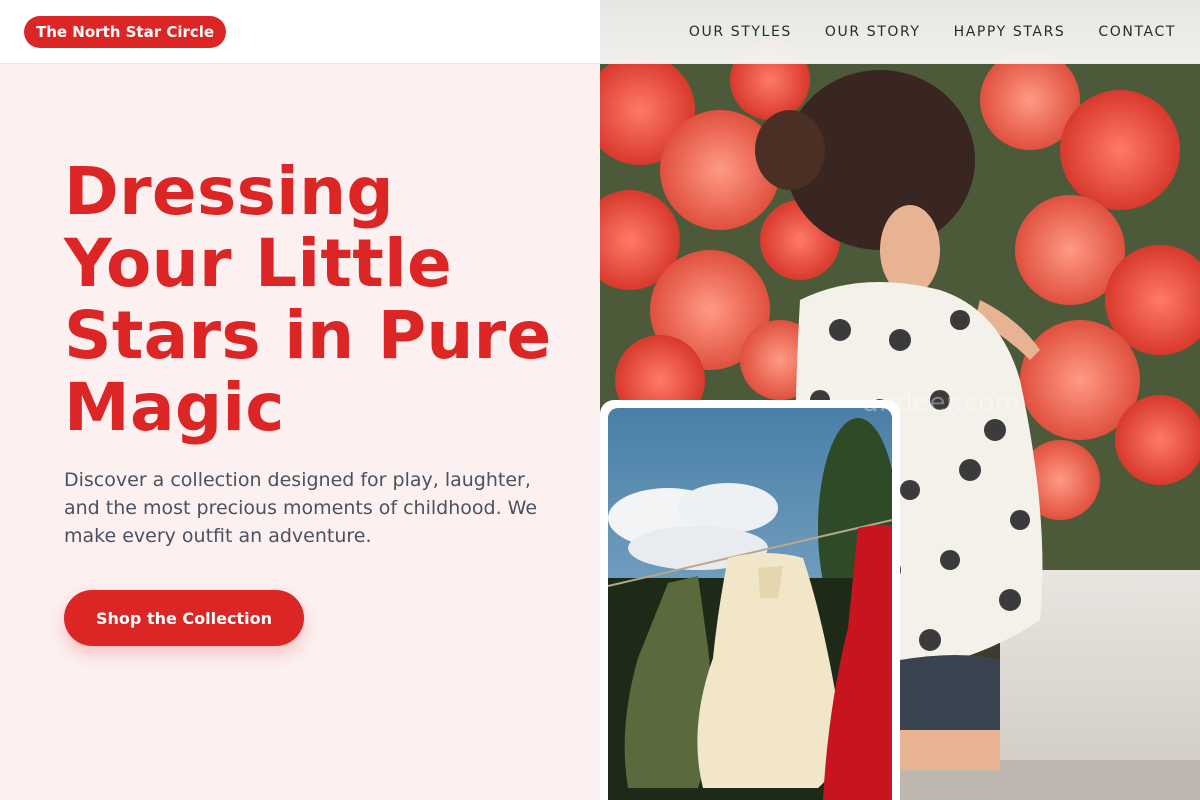 This screenshot has height=800, width=1200. What do you see at coordinates (873, 32) in the screenshot?
I see `nav-our-story: OUR STORY` at bounding box center [873, 32].